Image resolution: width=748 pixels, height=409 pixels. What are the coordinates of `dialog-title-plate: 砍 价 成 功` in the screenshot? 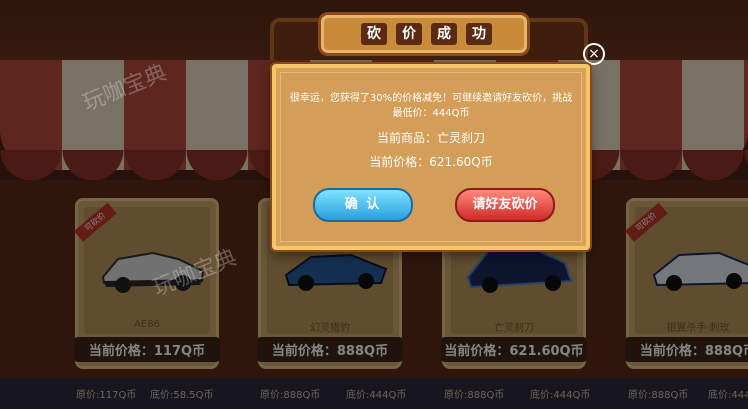 It's located at (424, 34).